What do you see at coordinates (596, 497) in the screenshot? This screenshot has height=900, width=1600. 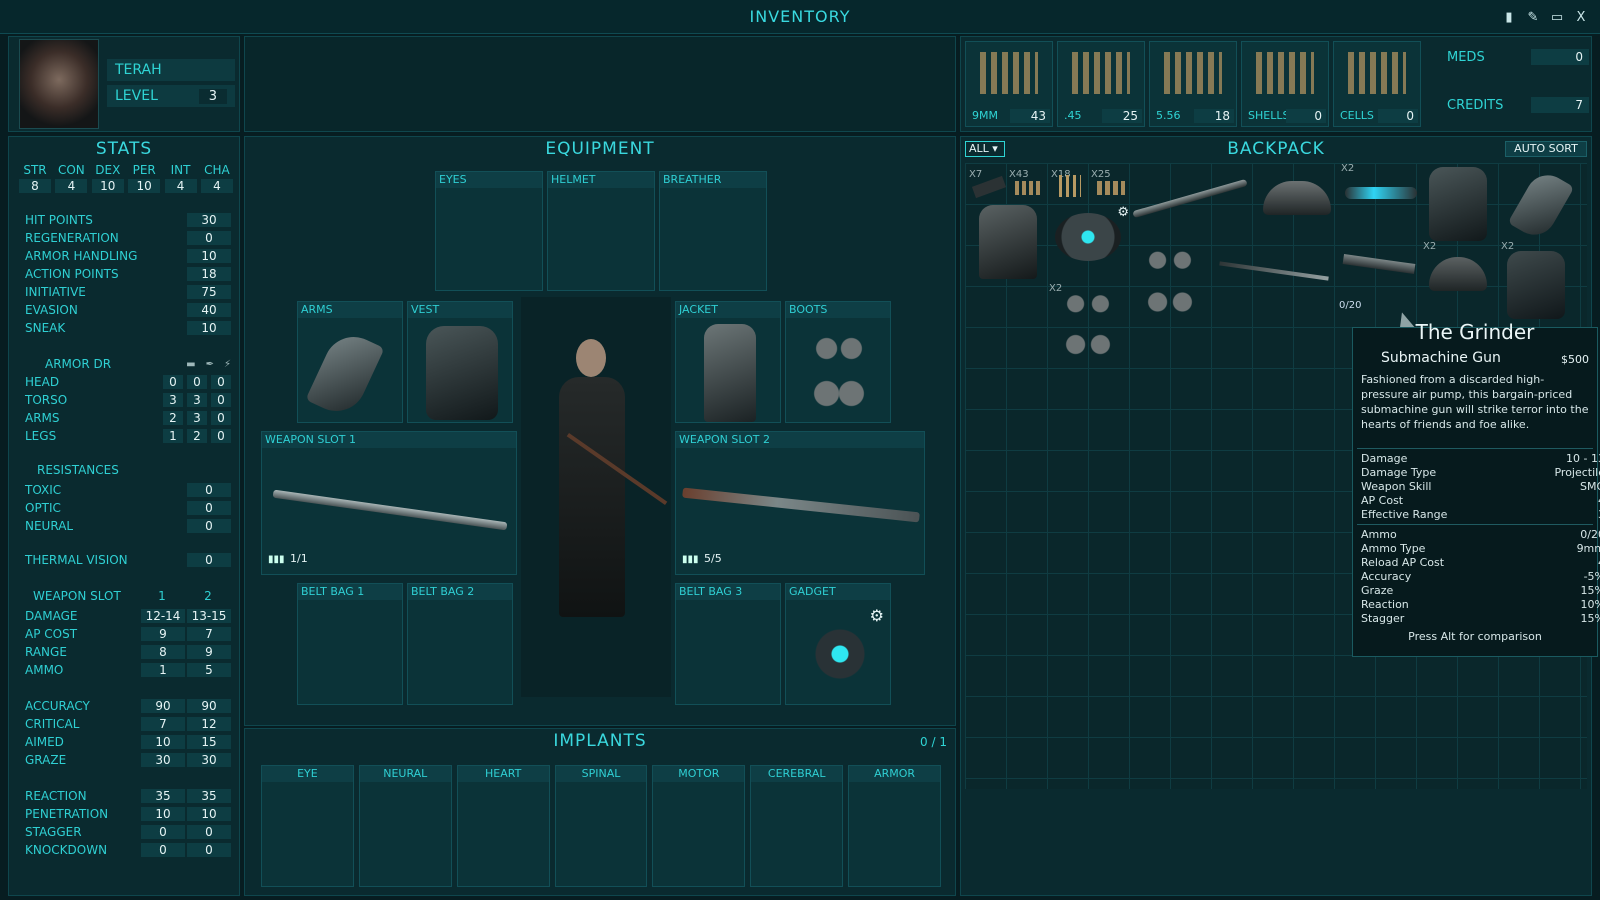 I see `character-model` at bounding box center [596, 497].